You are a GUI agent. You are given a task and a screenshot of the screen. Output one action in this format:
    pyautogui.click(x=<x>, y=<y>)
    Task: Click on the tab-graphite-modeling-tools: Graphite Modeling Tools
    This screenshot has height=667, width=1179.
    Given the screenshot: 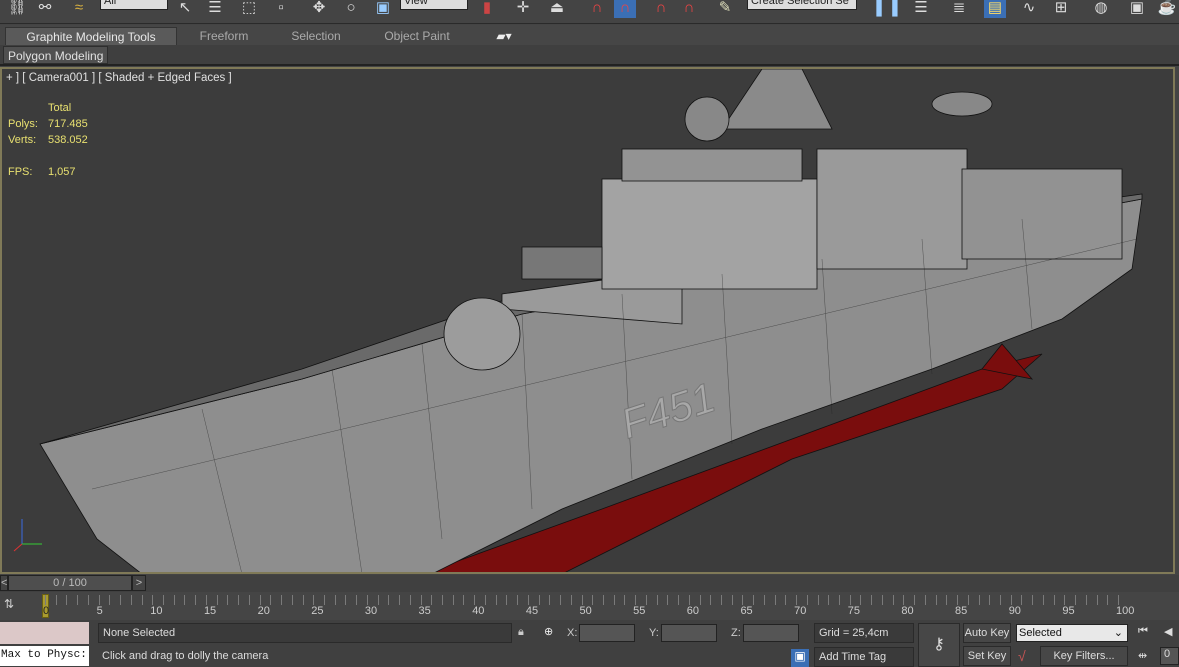 What is the action you would take?
    pyautogui.click(x=91, y=36)
    